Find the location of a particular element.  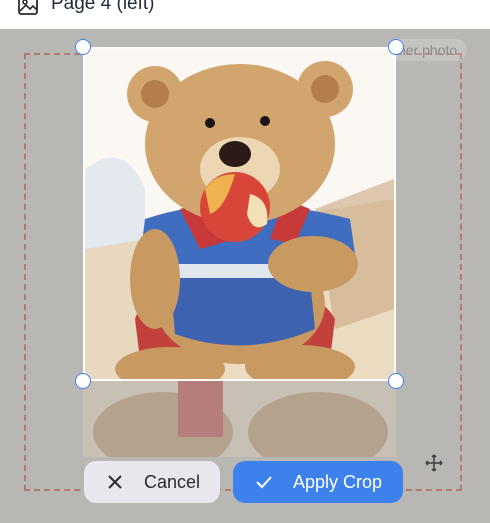

check-icon is located at coordinates (264, 482).